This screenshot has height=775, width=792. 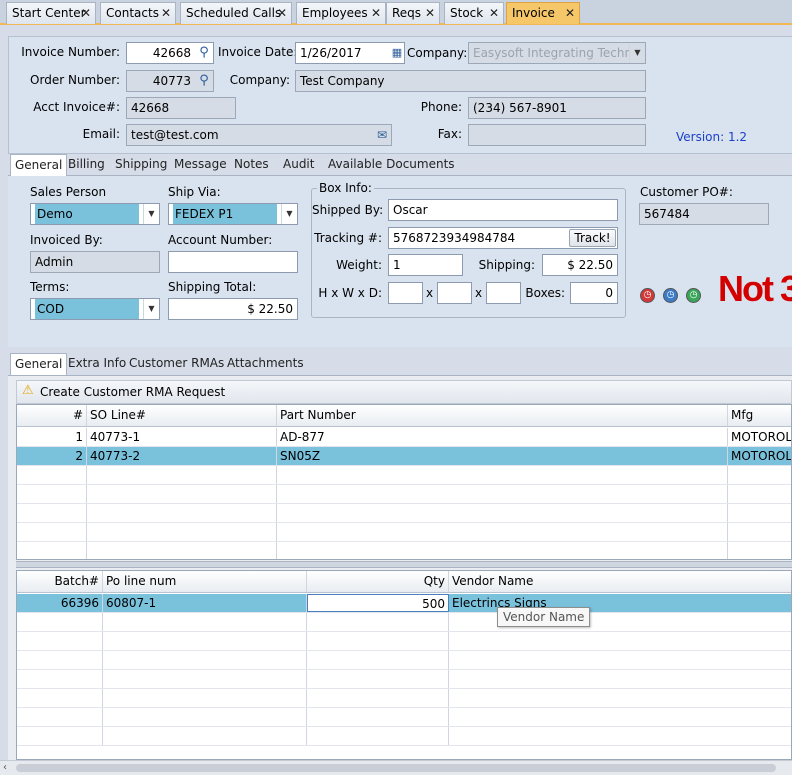 I want to click on tab-billing: Billing, so click(x=86, y=165).